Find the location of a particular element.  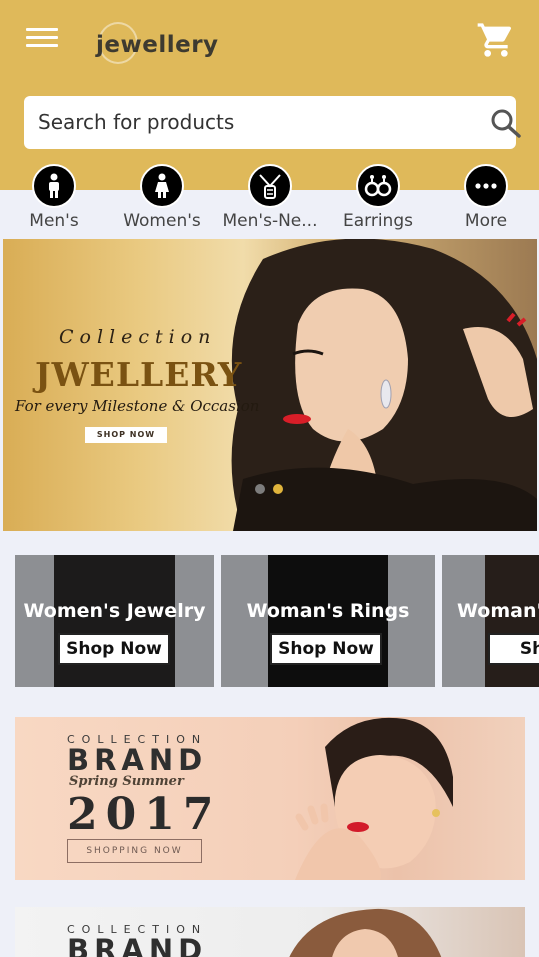

hero-collection-text: Collection is located at coordinates (138, 337).